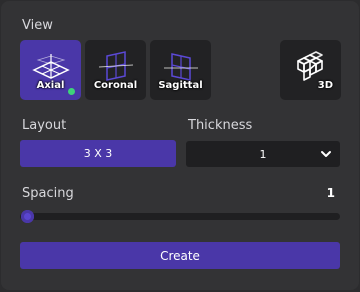 Image resolution: width=360 pixels, height=292 pixels. I want to click on coronal-label: Coronal, so click(115, 85).